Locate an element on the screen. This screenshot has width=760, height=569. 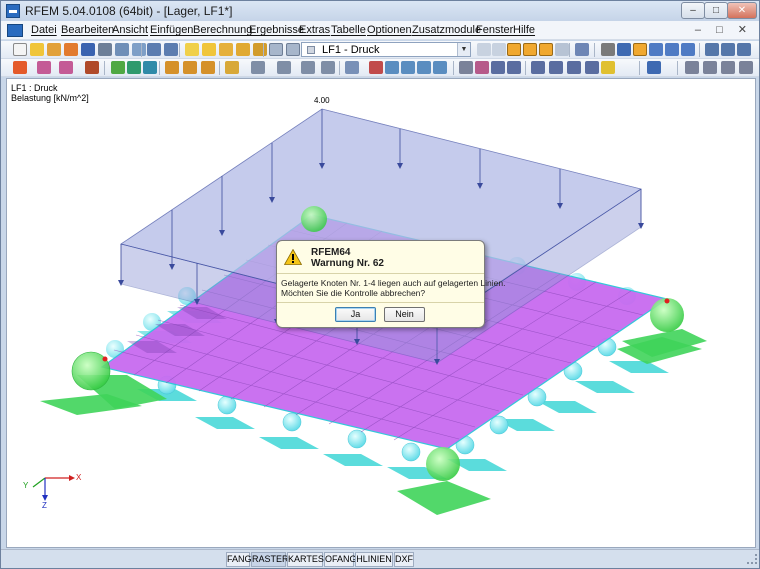
maximize-button: □ is located at coordinates (716, 10).